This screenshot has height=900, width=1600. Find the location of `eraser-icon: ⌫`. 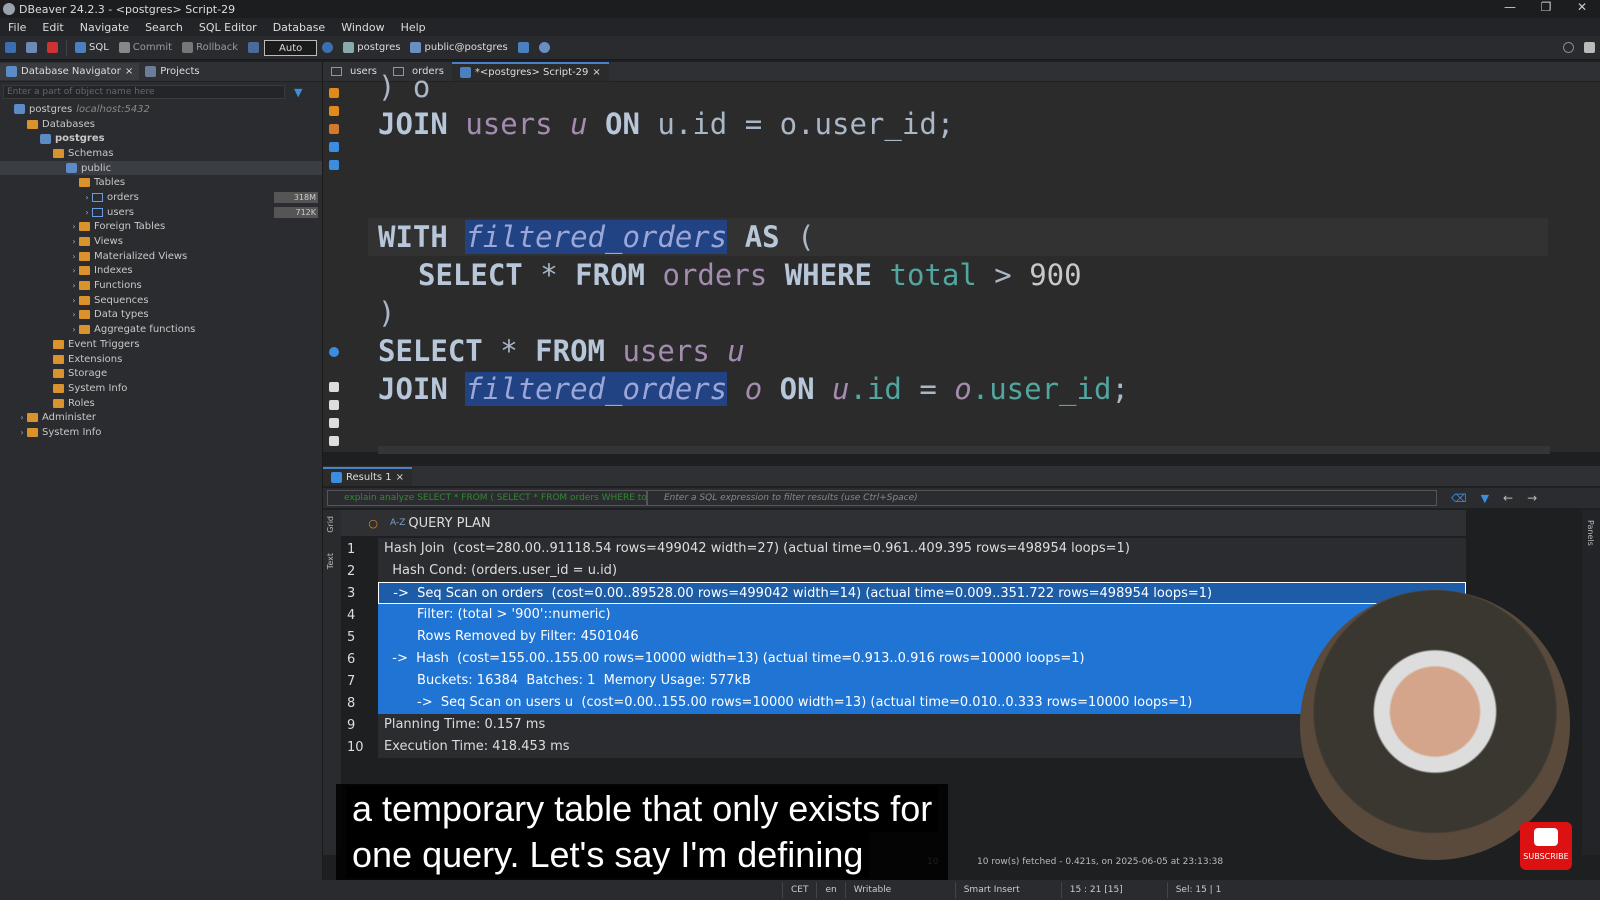

eraser-icon: ⌫ is located at coordinates (1459, 498).